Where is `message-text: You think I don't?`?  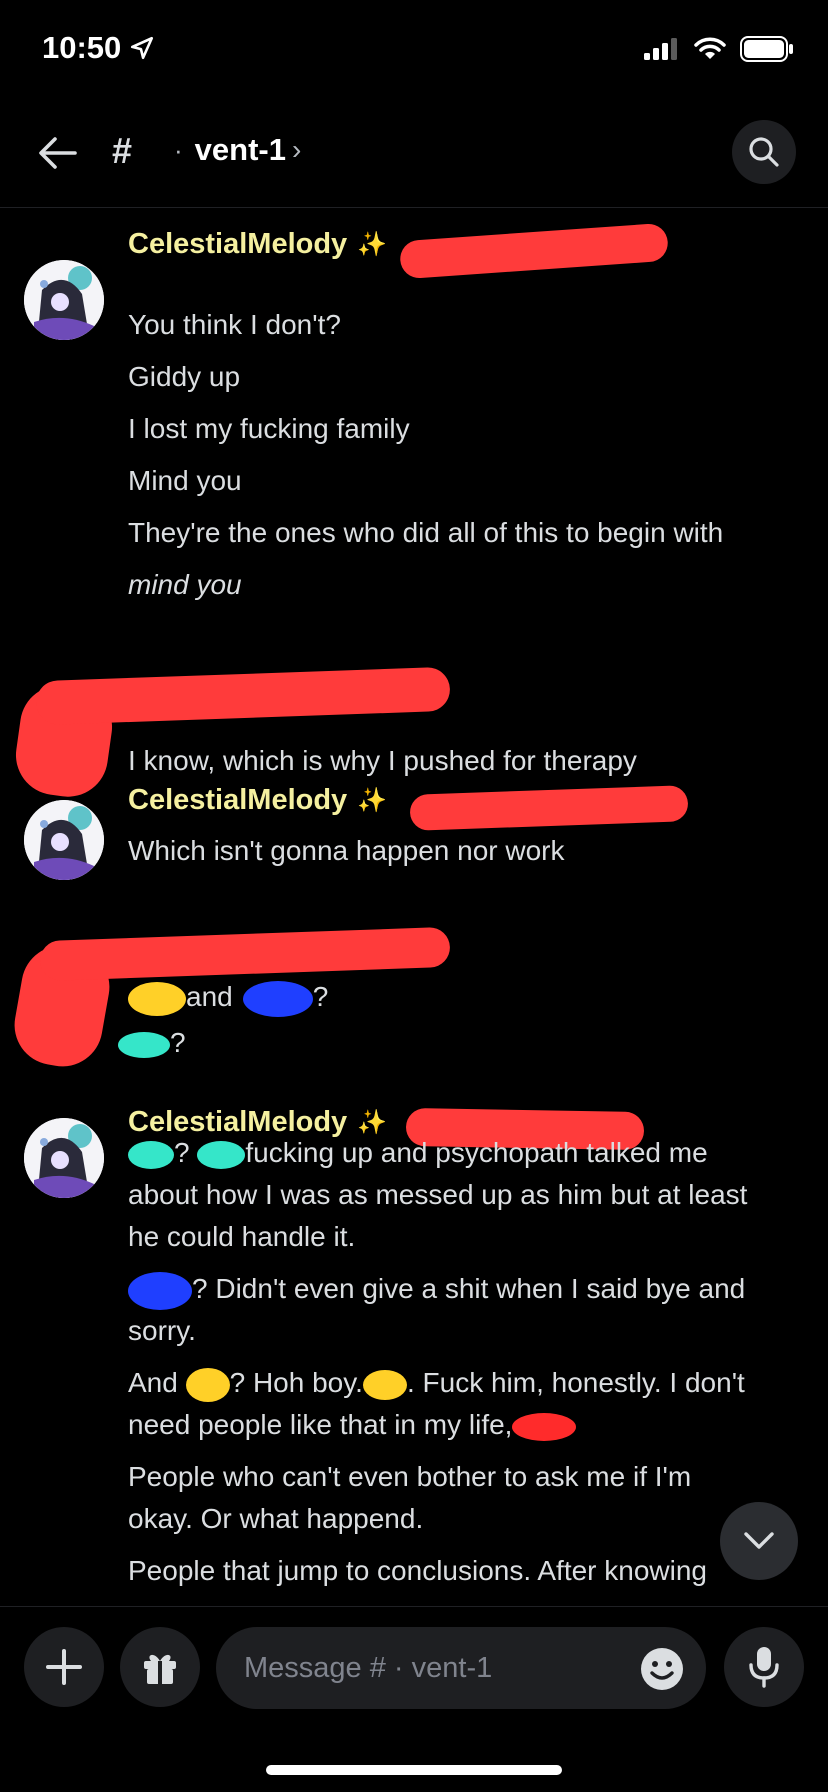 message-text: You think I don't? is located at coordinates (234, 324).